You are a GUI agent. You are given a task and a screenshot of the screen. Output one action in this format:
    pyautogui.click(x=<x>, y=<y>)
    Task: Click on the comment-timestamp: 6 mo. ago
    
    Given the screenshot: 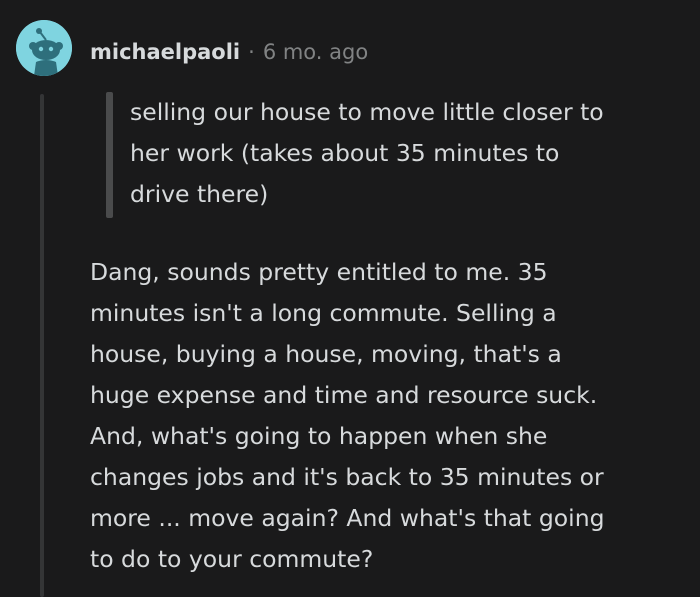 What is the action you would take?
    pyautogui.click(x=315, y=52)
    